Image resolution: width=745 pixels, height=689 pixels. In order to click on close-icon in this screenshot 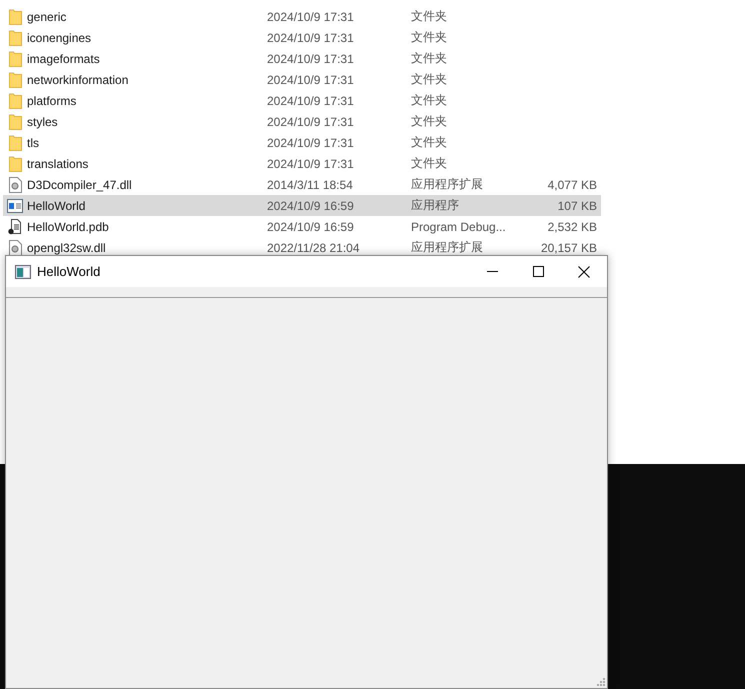, I will do `click(584, 272)`.